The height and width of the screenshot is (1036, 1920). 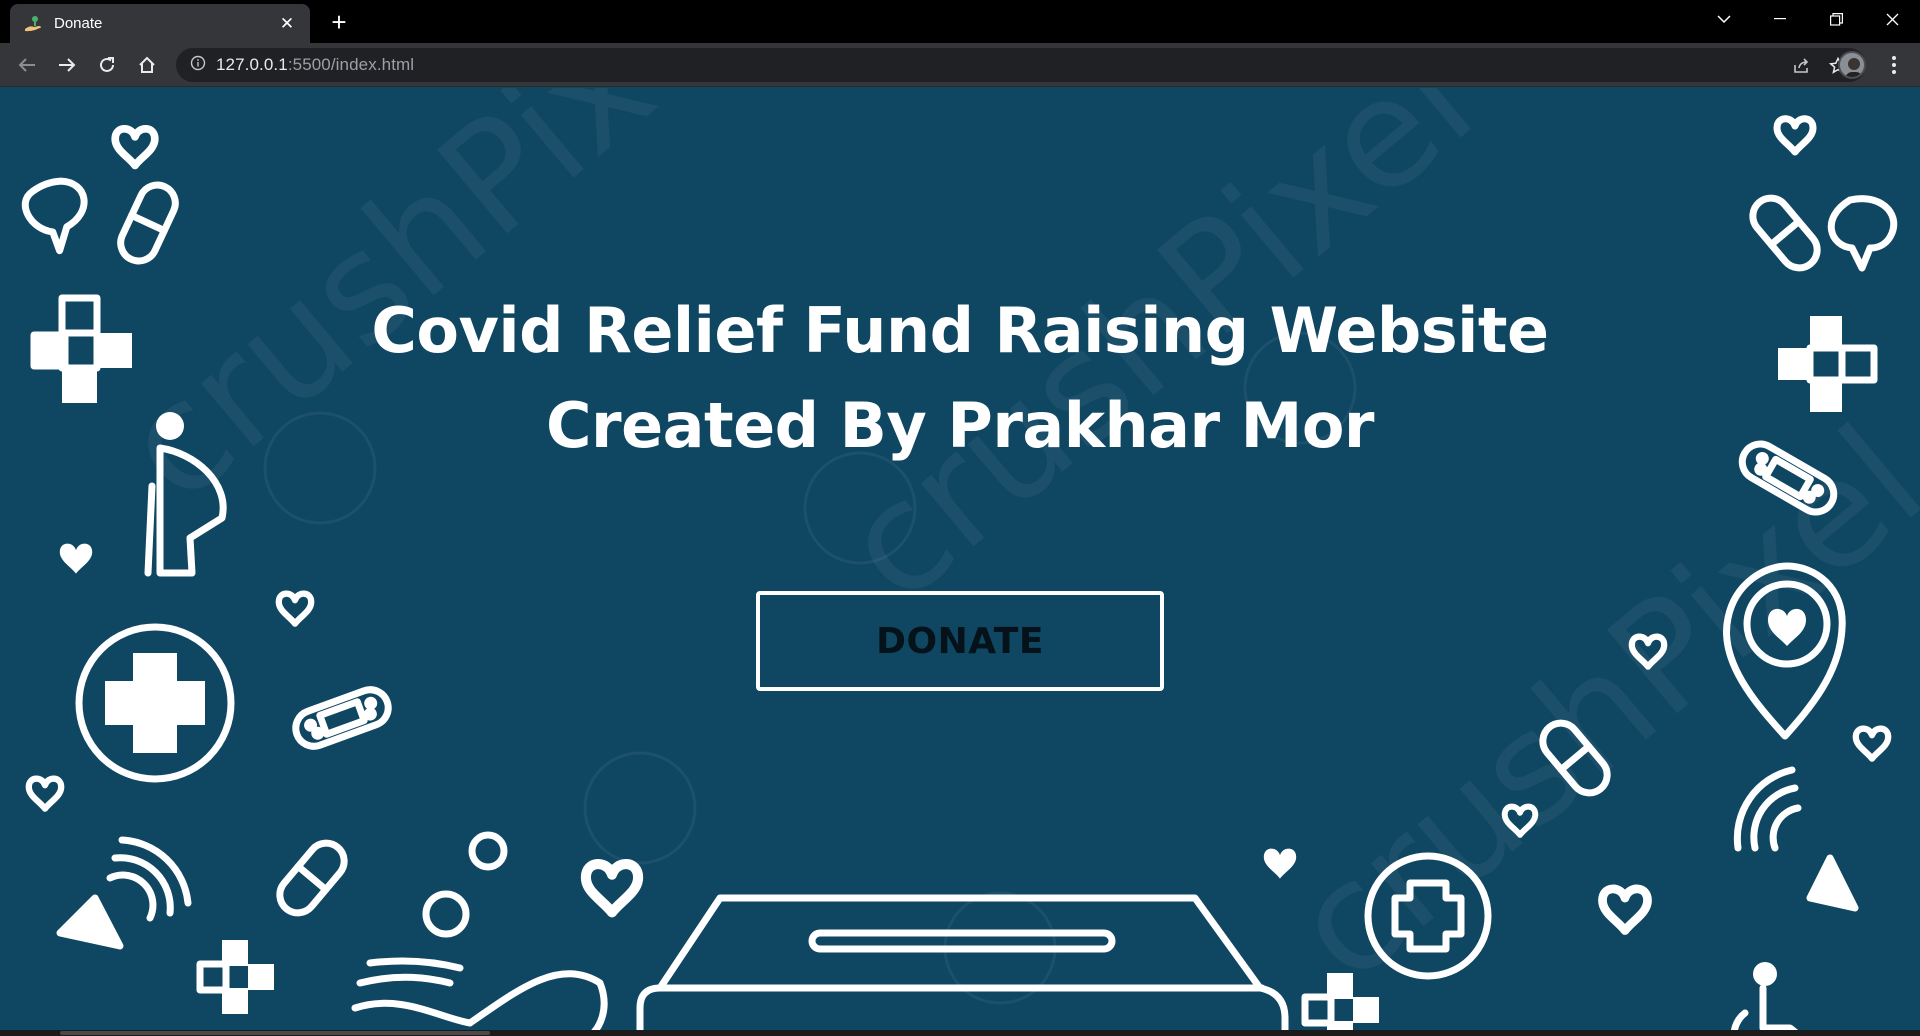 I want to click on bandage-icon, so click(x=342, y=718).